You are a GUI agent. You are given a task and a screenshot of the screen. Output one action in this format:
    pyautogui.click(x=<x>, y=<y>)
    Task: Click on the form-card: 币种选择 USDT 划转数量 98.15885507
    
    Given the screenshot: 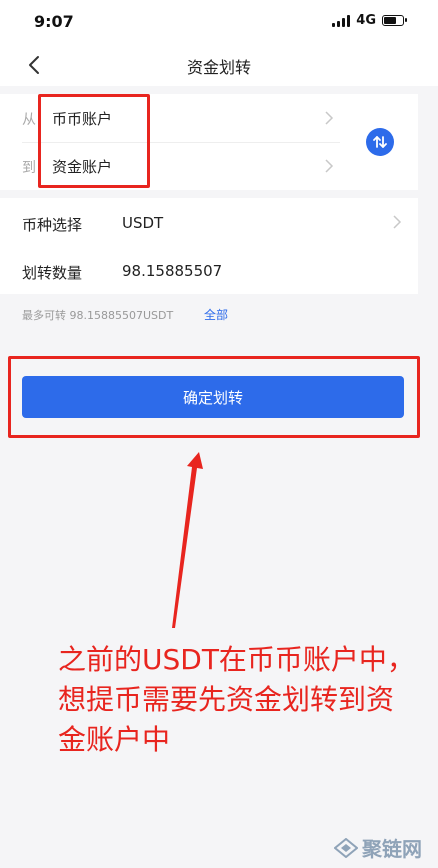 What is the action you would take?
    pyautogui.click(x=209, y=246)
    